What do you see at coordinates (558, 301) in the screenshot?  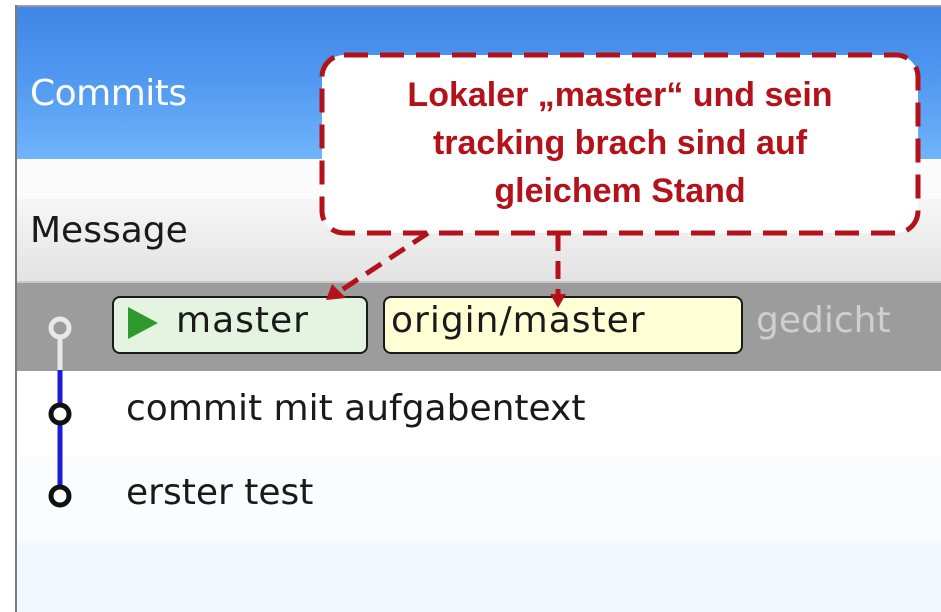 I see `arrow-head-icon` at bounding box center [558, 301].